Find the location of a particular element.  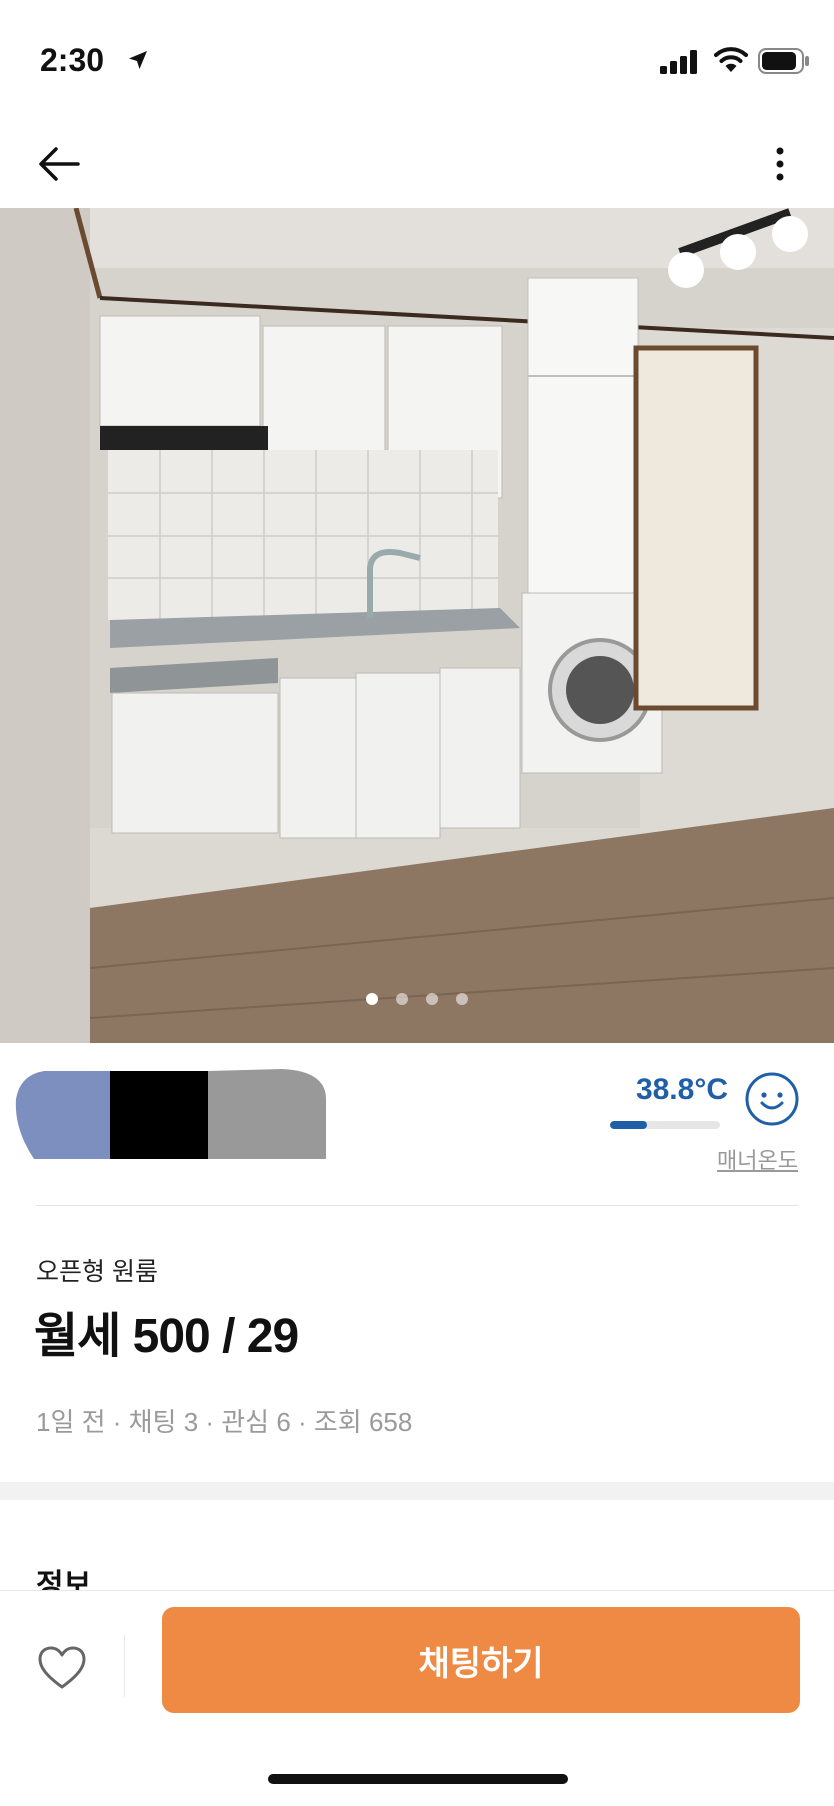

status-bar: 2:30 is located at coordinates (417, 60).